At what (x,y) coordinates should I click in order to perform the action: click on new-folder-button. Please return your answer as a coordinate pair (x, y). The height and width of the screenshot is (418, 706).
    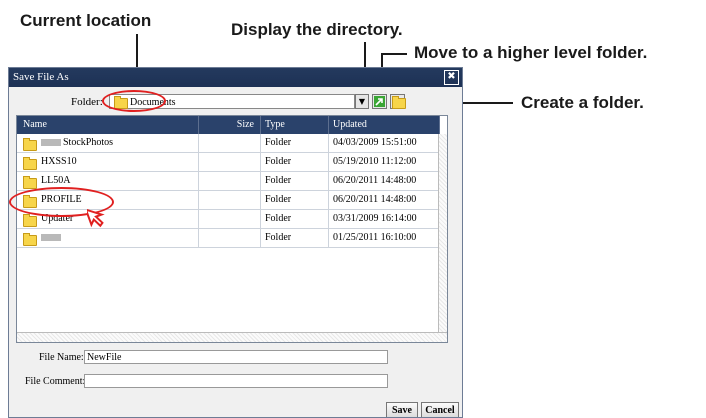
    Looking at the image, I should click on (398, 101).